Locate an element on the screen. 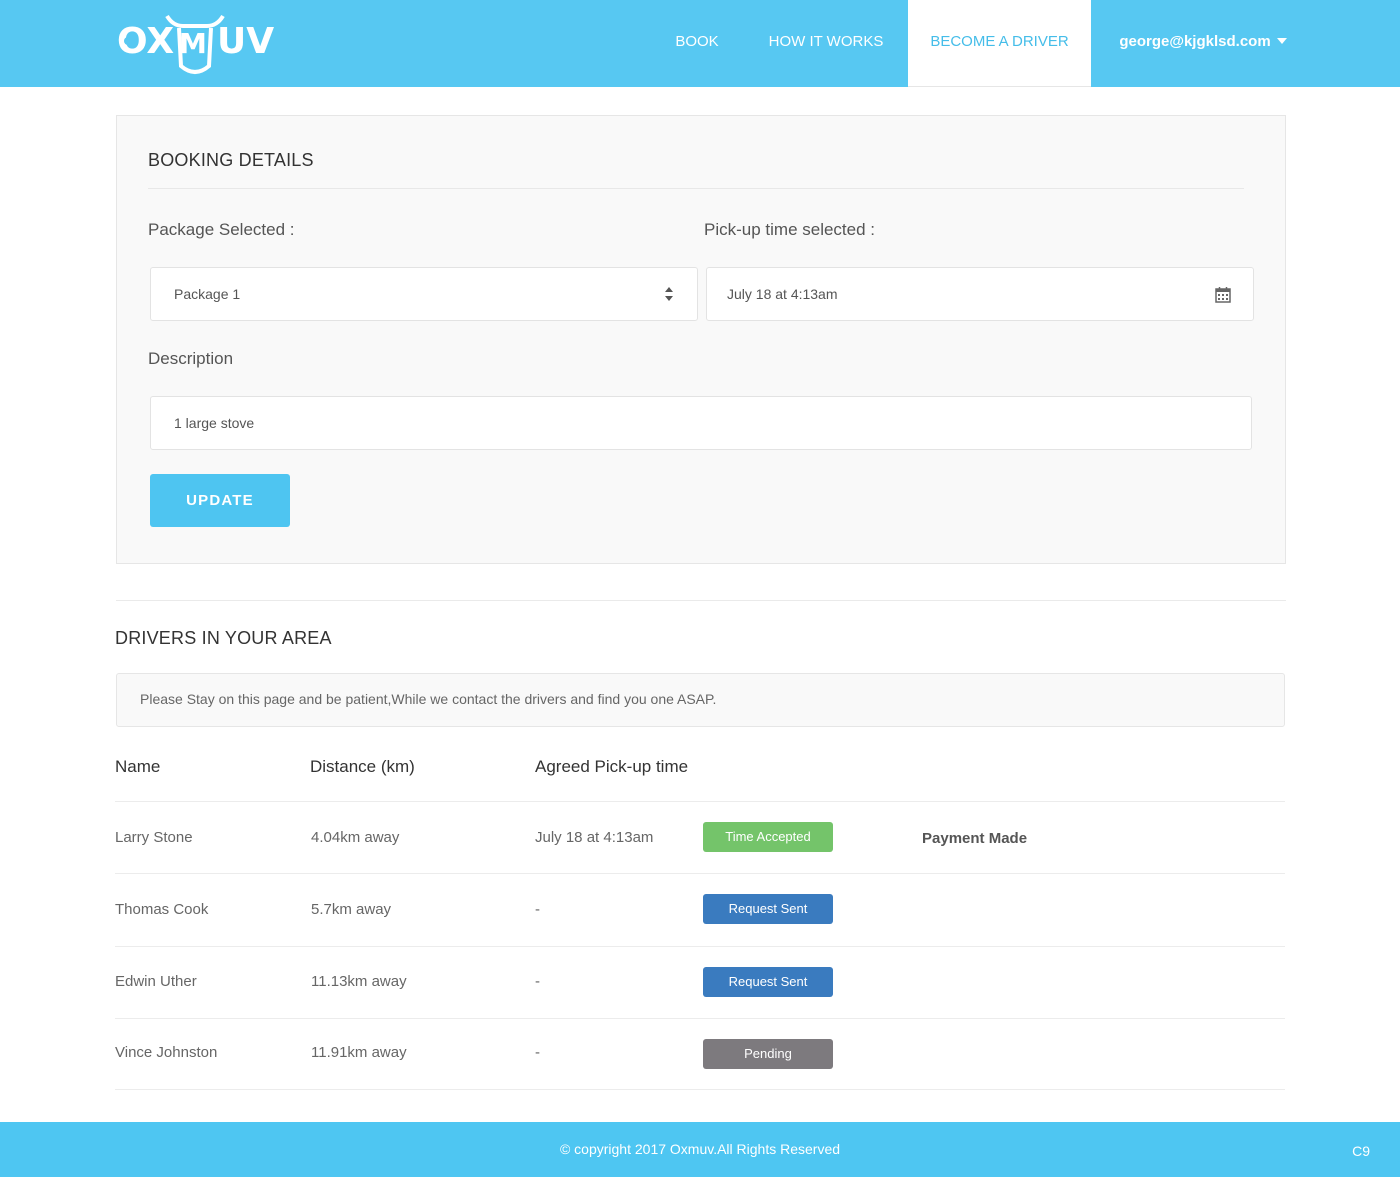 This screenshot has height=1177, width=1400. driver-distance: 11.91km away is located at coordinates (359, 1052).